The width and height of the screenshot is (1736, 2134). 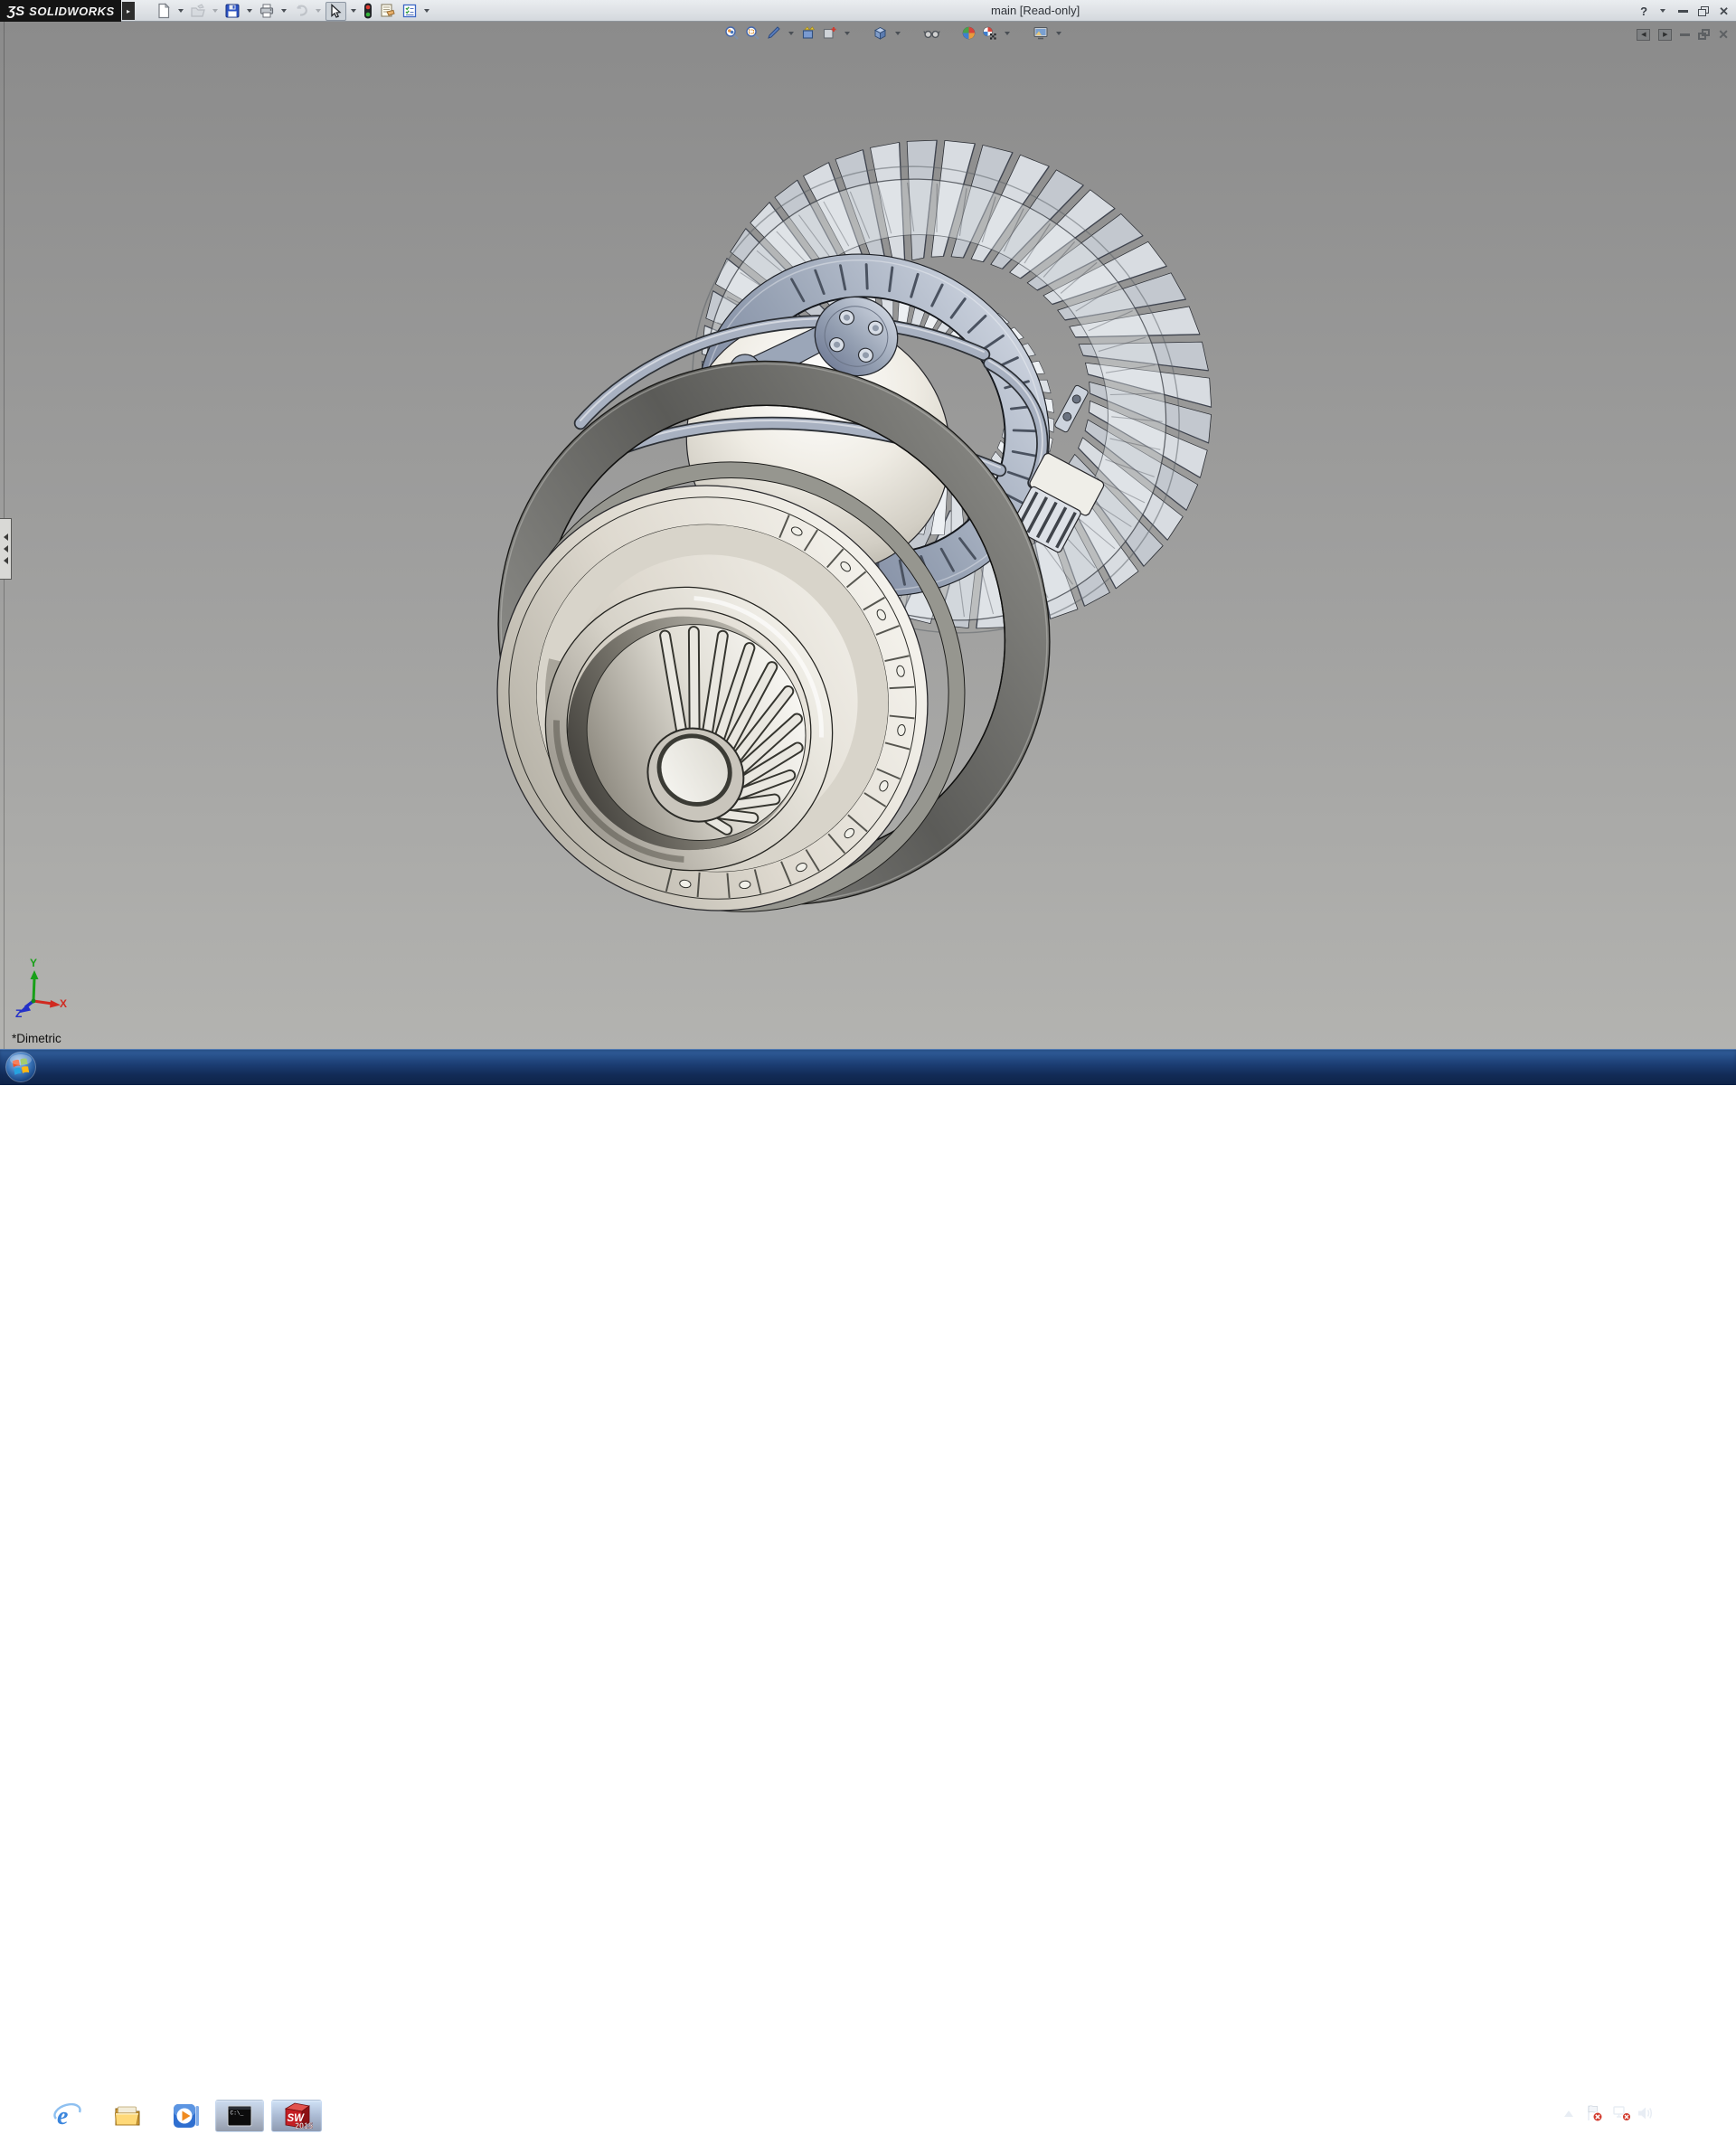 I want to click on previous-view-icon, so click(x=774, y=32).